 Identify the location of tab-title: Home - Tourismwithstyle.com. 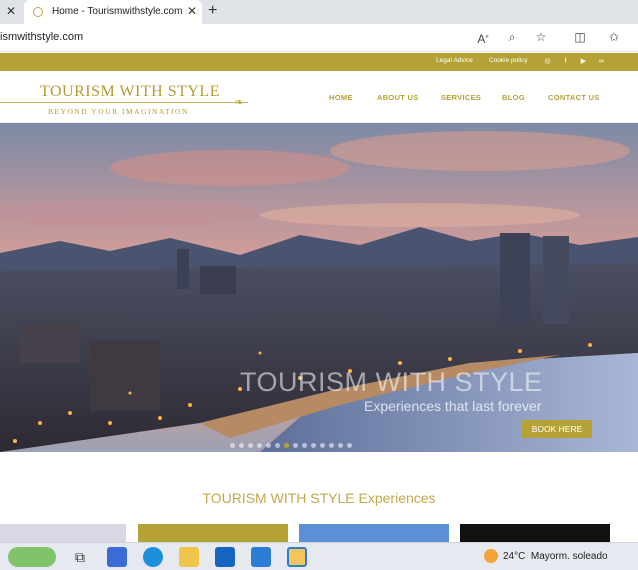
(117, 11).